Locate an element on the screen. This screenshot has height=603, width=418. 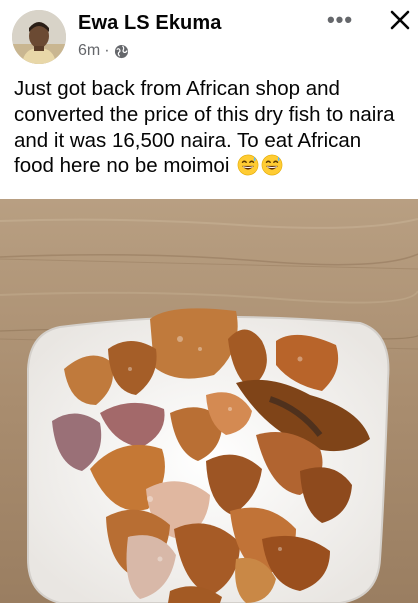
more-button: ••• is located at coordinates (340, 20).